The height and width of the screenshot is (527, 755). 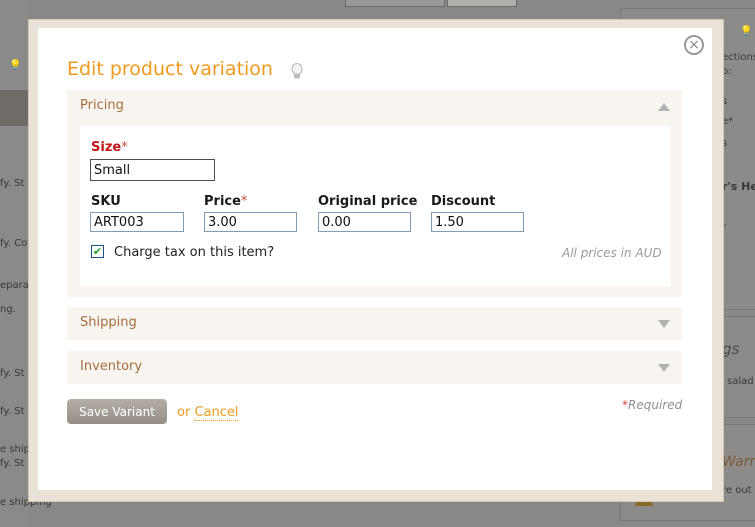 I want to click on shipping-section-header: Shipping, so click(x=374, y=323).